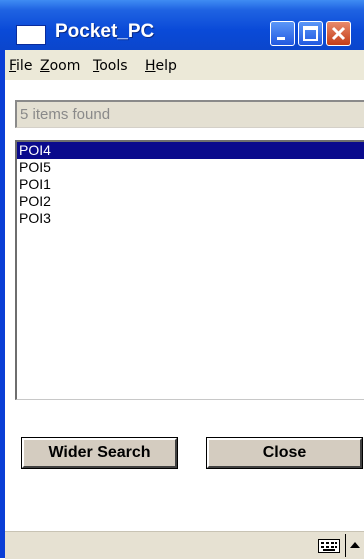 The height and width of the screenshot is (559, 364). I want to click on input-panel-bar, so click(184, 545).